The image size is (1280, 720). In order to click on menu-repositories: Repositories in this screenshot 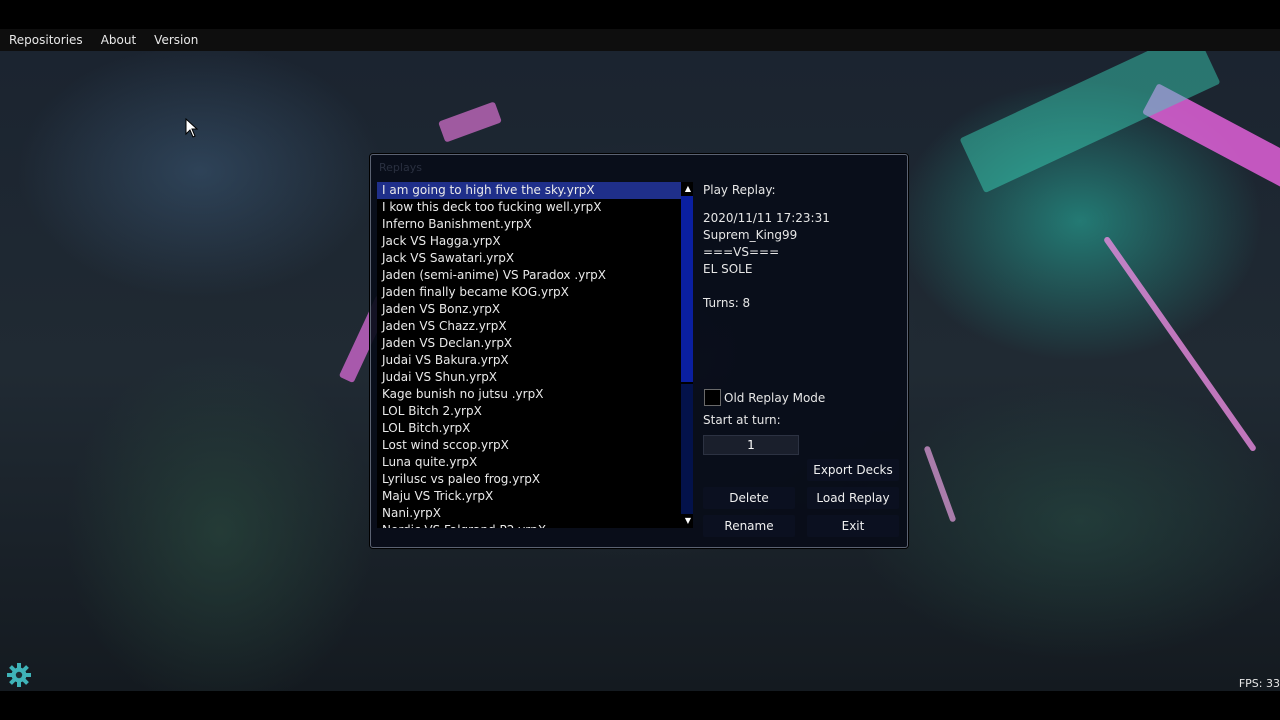, I will do `click(46, 40)`.